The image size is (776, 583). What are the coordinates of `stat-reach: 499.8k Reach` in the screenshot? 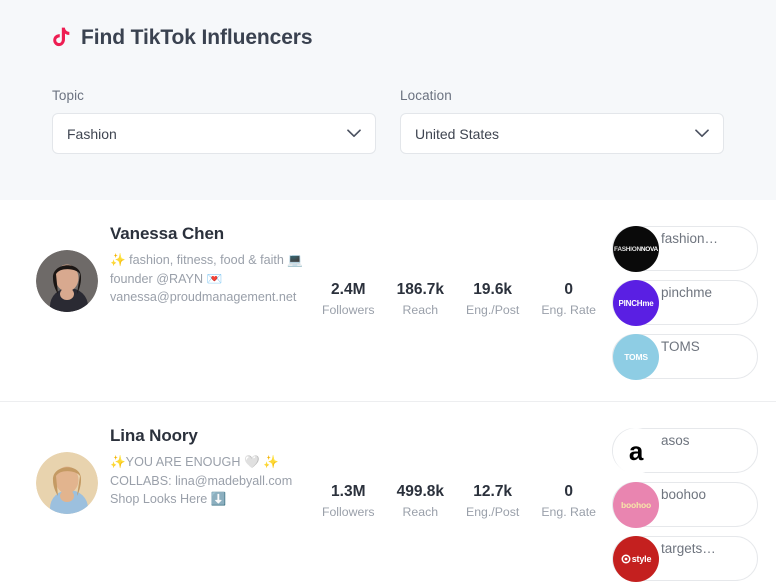 It's located at (420, 501).